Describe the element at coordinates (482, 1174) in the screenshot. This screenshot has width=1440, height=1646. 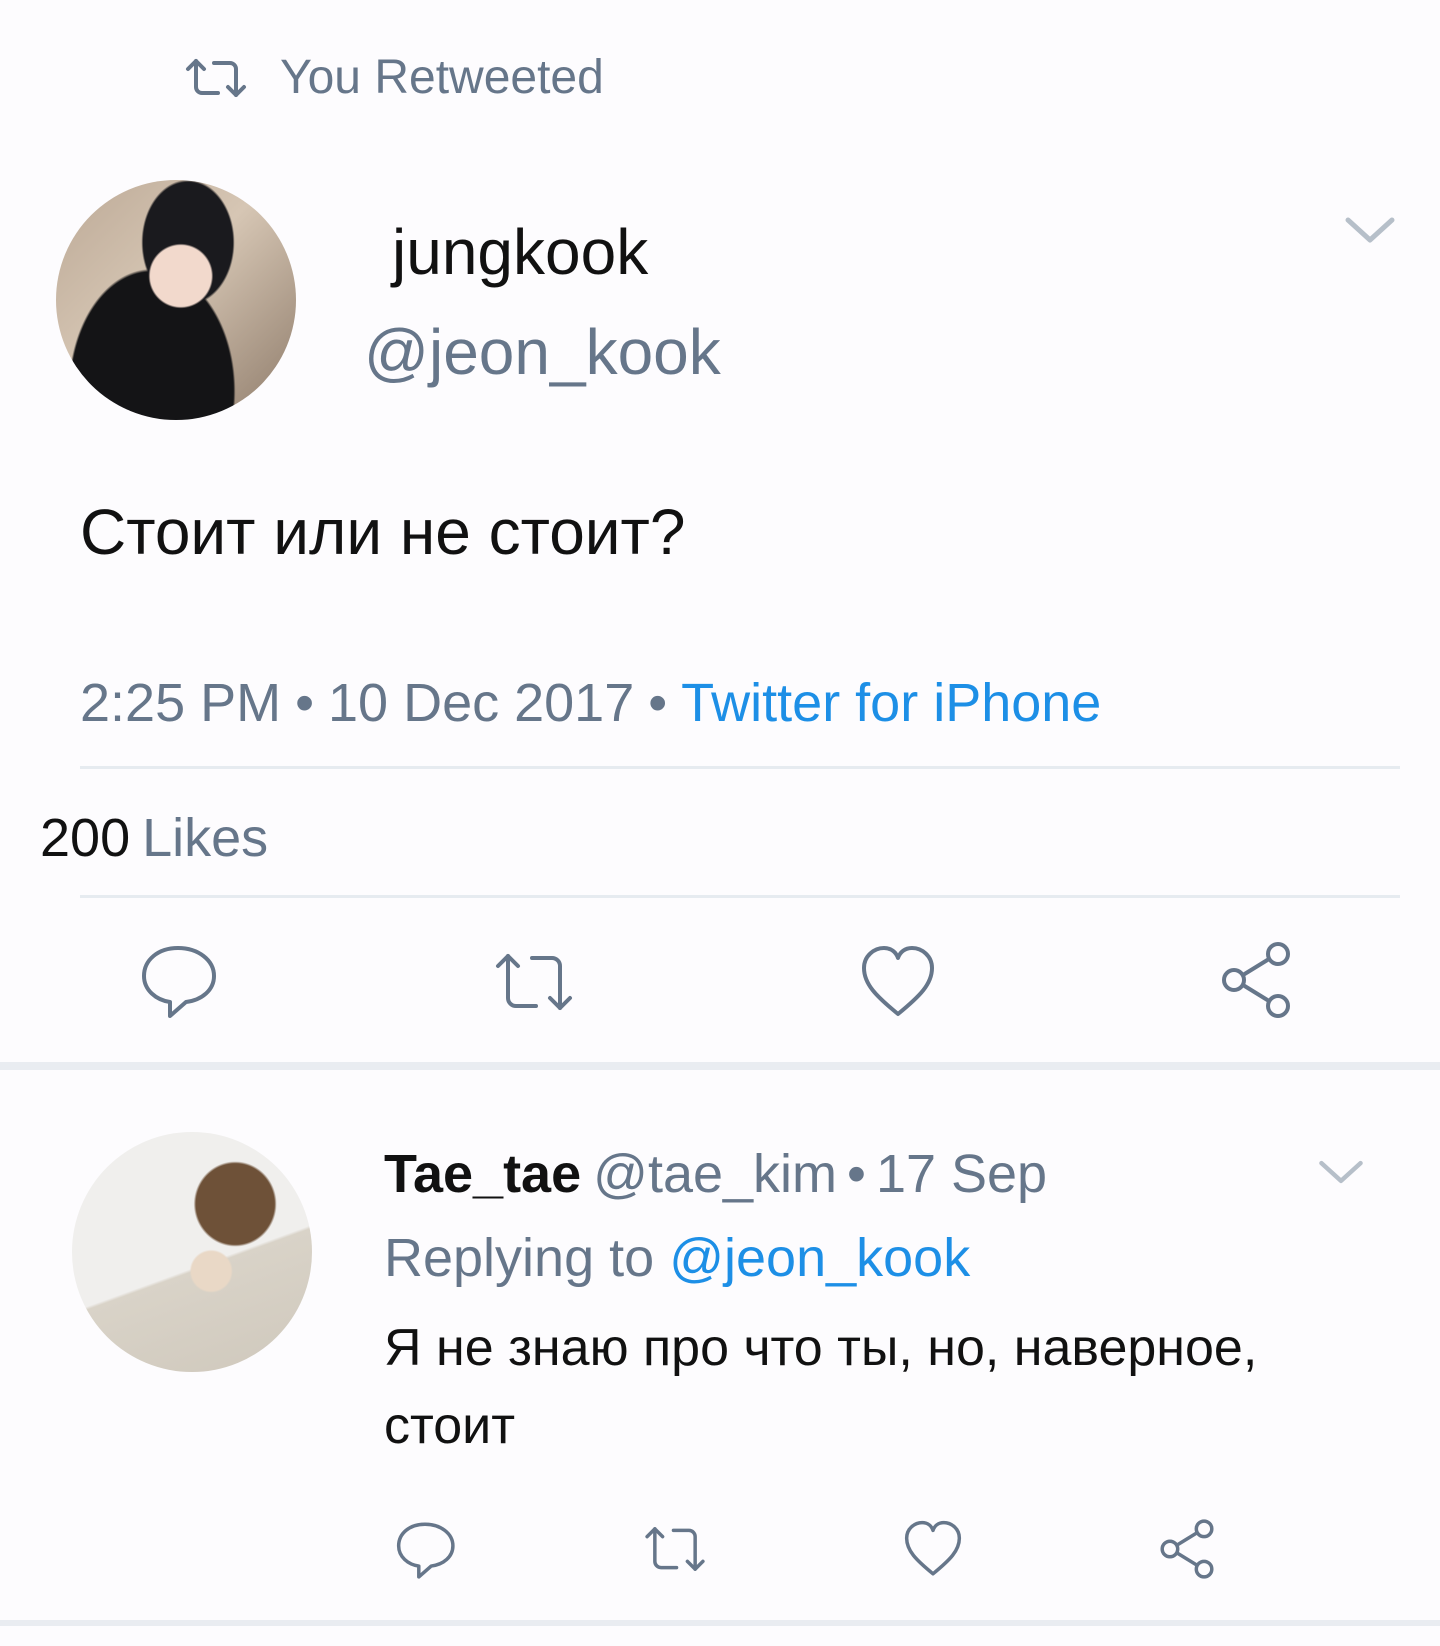
I see `reply-author-display-name: Tae_tae` at that location.